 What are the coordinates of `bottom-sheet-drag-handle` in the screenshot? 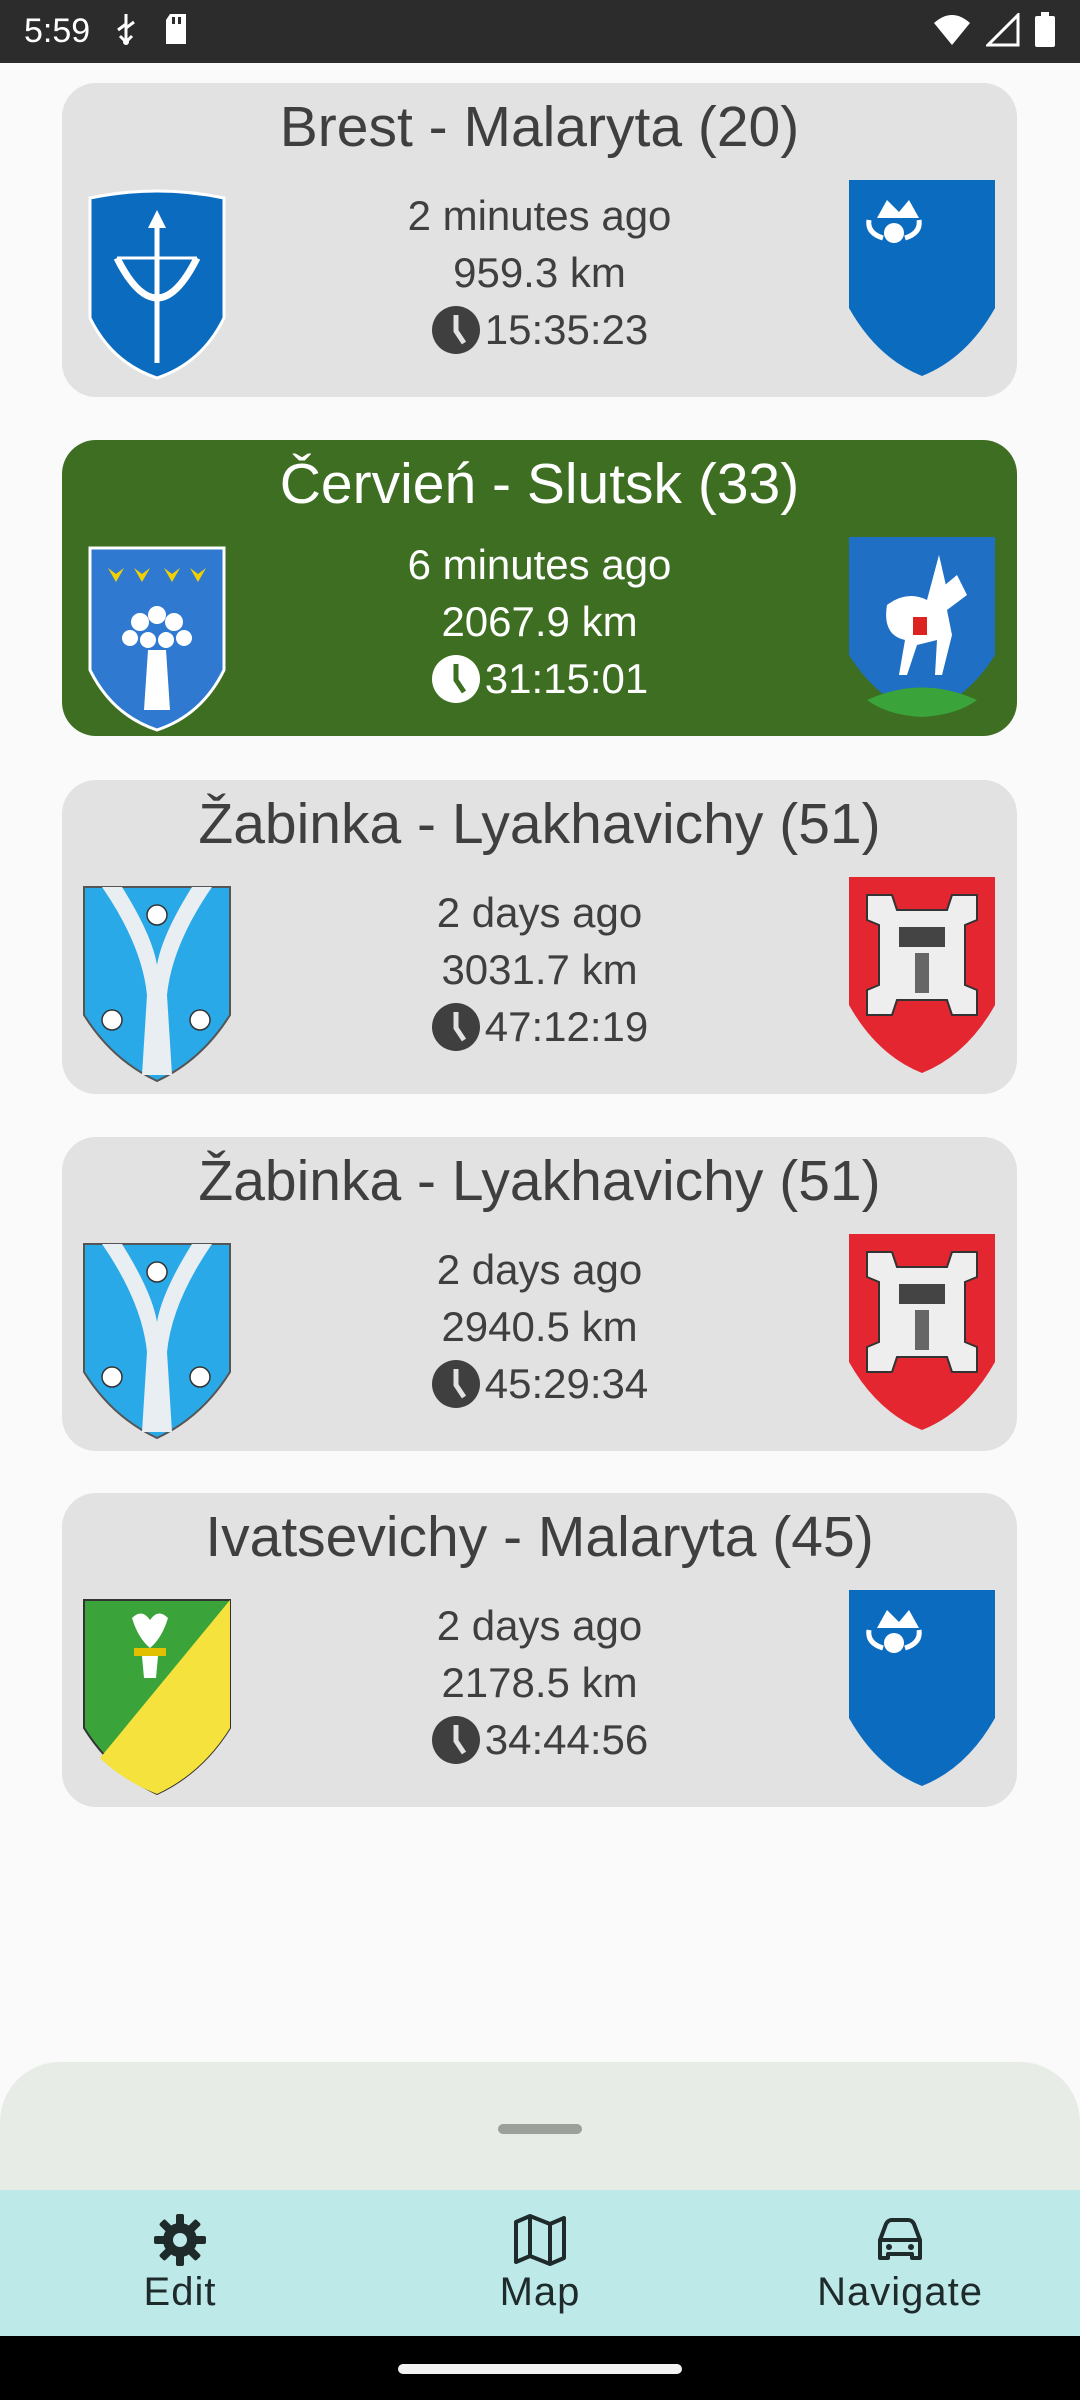 It's located at (540, 2129).